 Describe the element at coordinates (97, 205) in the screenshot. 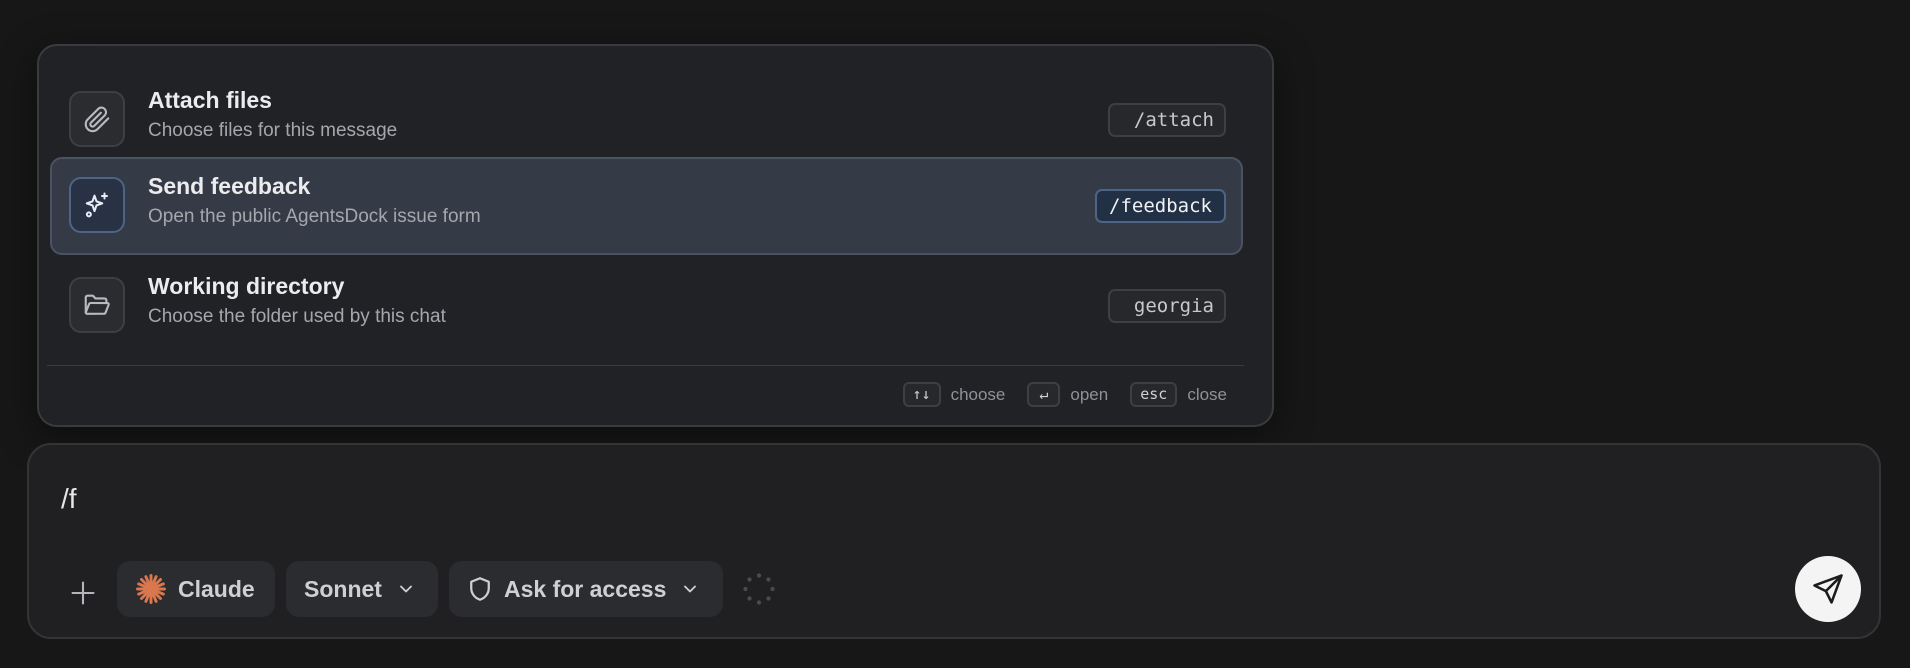

I see `sparkles-icon` at that location.